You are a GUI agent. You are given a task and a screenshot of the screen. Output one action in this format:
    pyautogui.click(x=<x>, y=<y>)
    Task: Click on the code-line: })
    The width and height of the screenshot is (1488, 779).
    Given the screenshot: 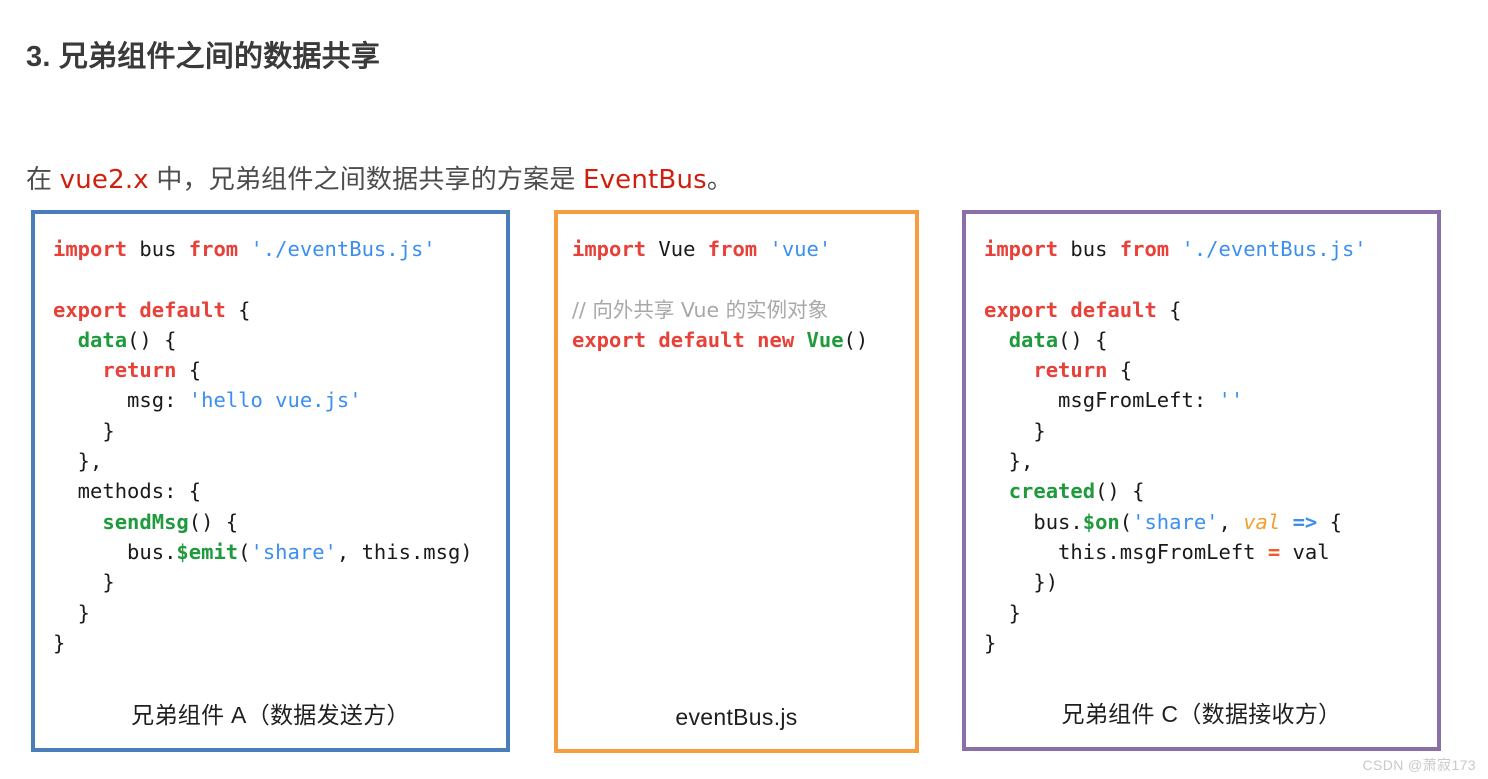 What is the action you would take?
    pyautogui.click(x=1210, y=582)
    